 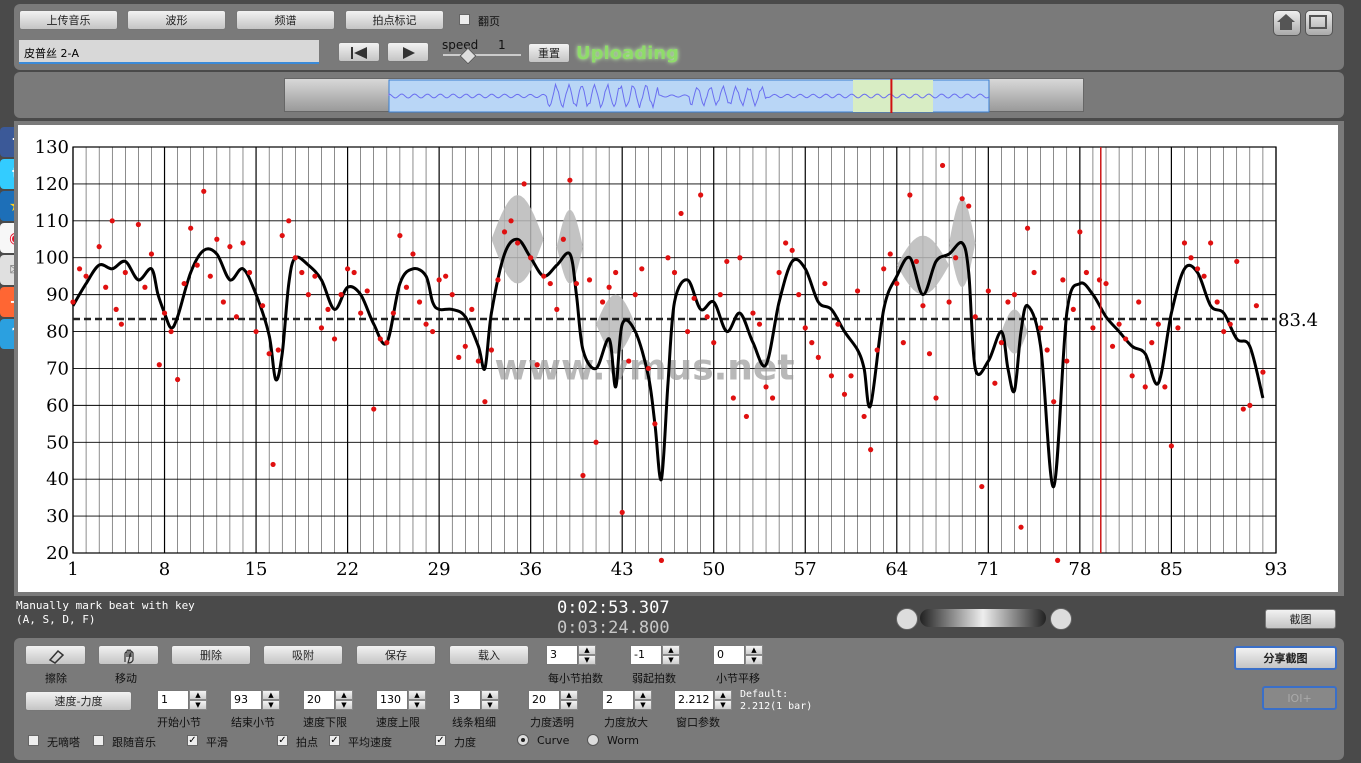 I want to click on start-bar-stepper: 1 ▲ ▼, so click(x=183, y=700).